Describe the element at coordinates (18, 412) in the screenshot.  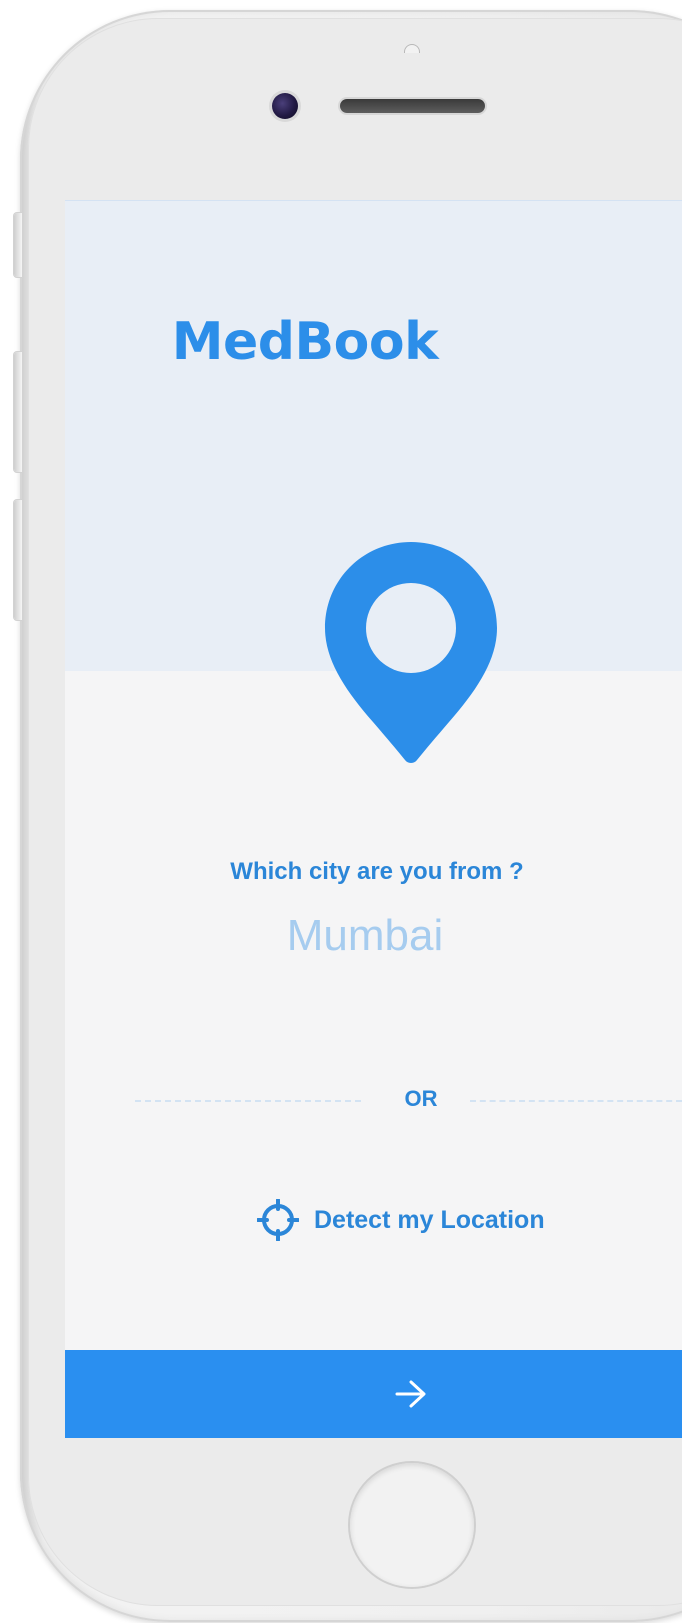
I see `volume-up-button` at that location.